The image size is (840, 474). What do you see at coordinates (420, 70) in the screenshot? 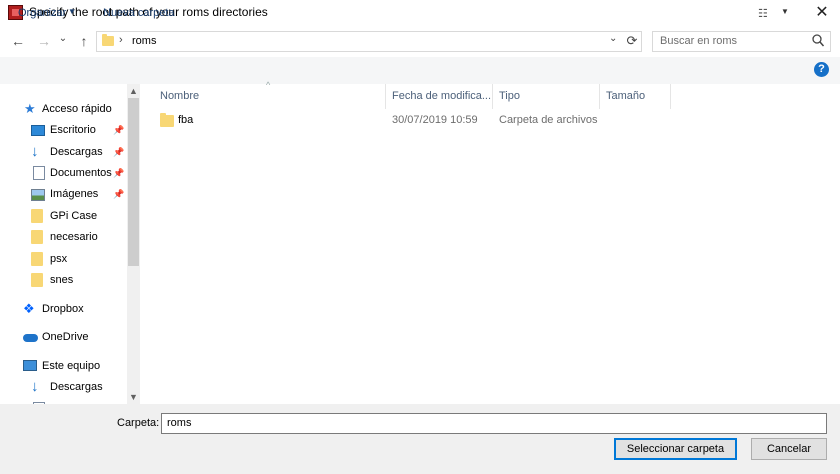
I see `command-bar` at bounding box center [420, 70].